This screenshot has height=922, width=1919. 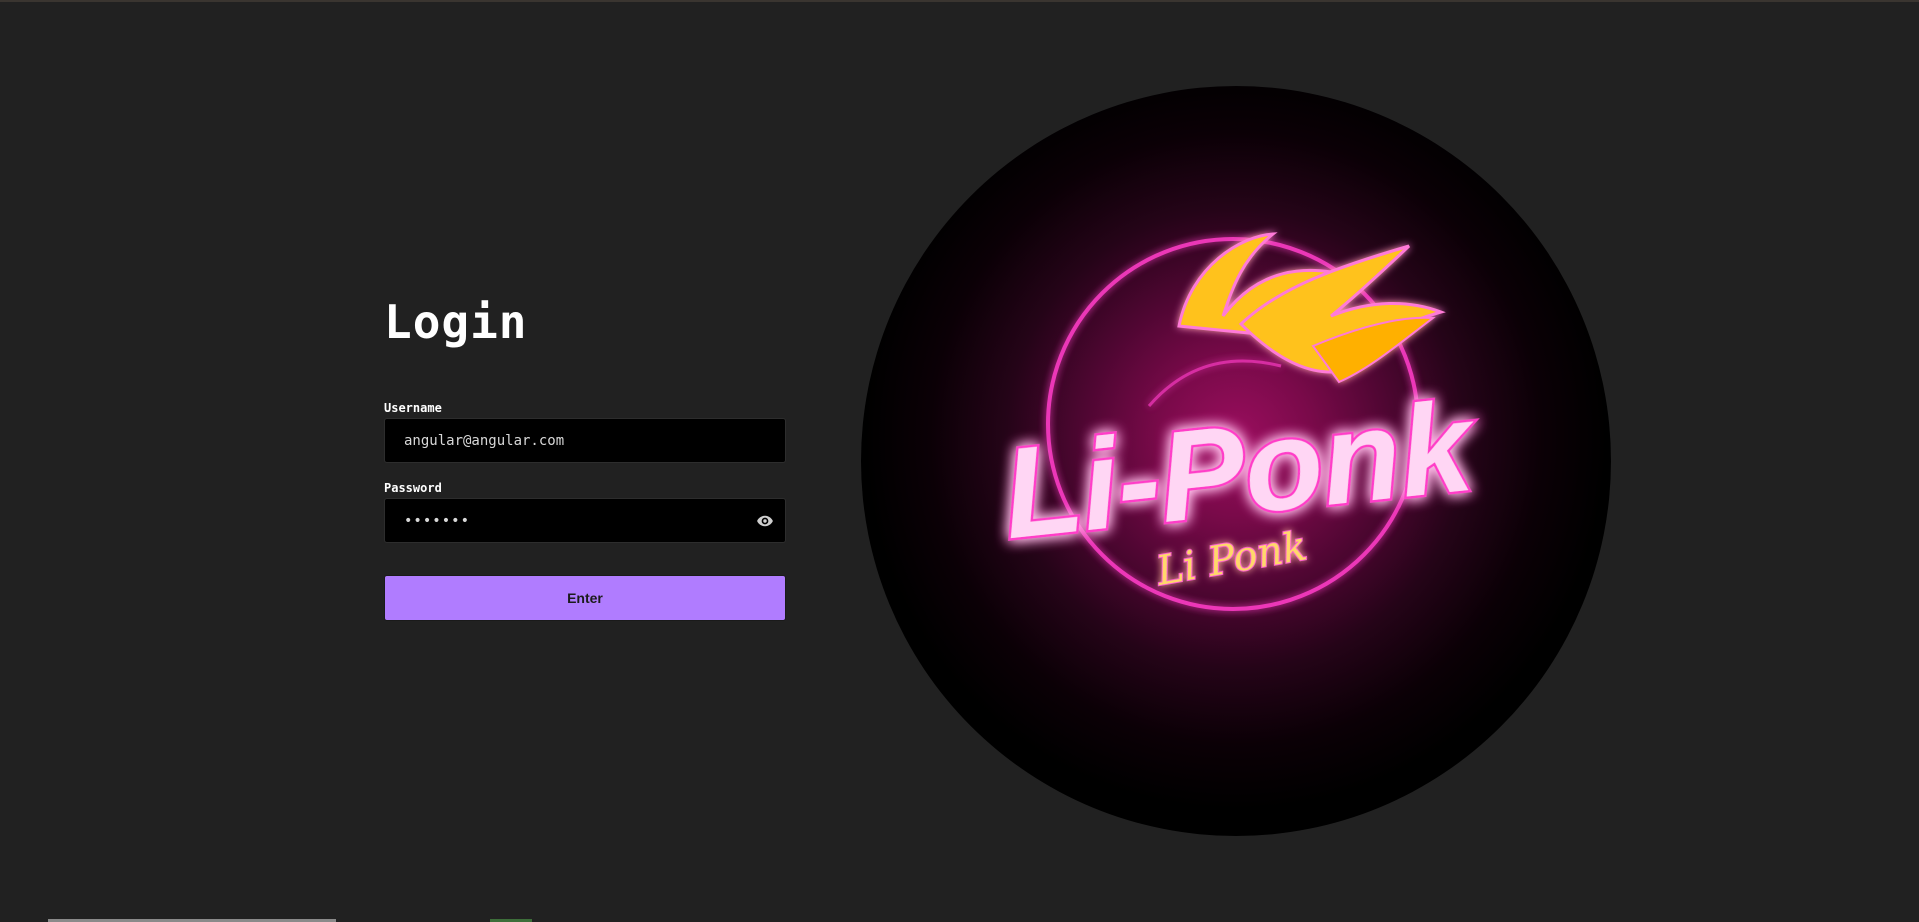 I want to click on username-field, so click(x=585, y=440).